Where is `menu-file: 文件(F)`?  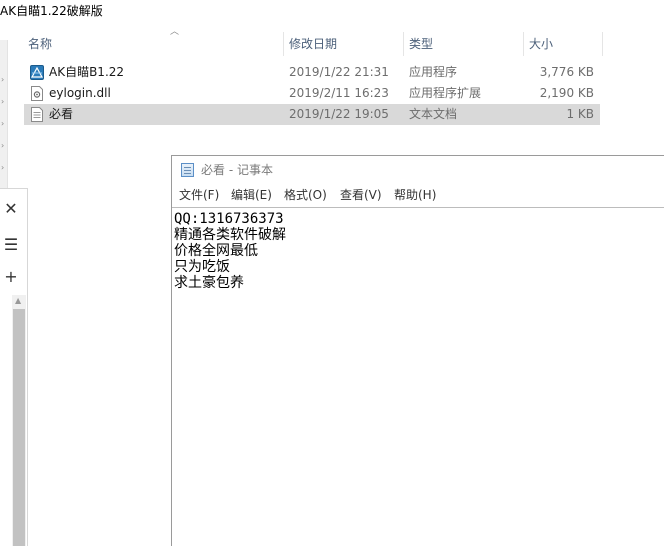
menu-file: 文件(F) is located at coordinates (199, 195).